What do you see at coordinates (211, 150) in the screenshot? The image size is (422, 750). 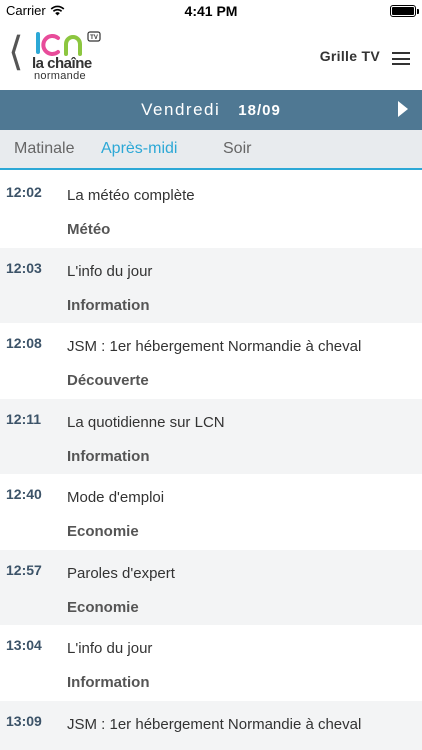 I see `period-tabs: Matinale Après-midi Soir` at bounding box center [211, 150].